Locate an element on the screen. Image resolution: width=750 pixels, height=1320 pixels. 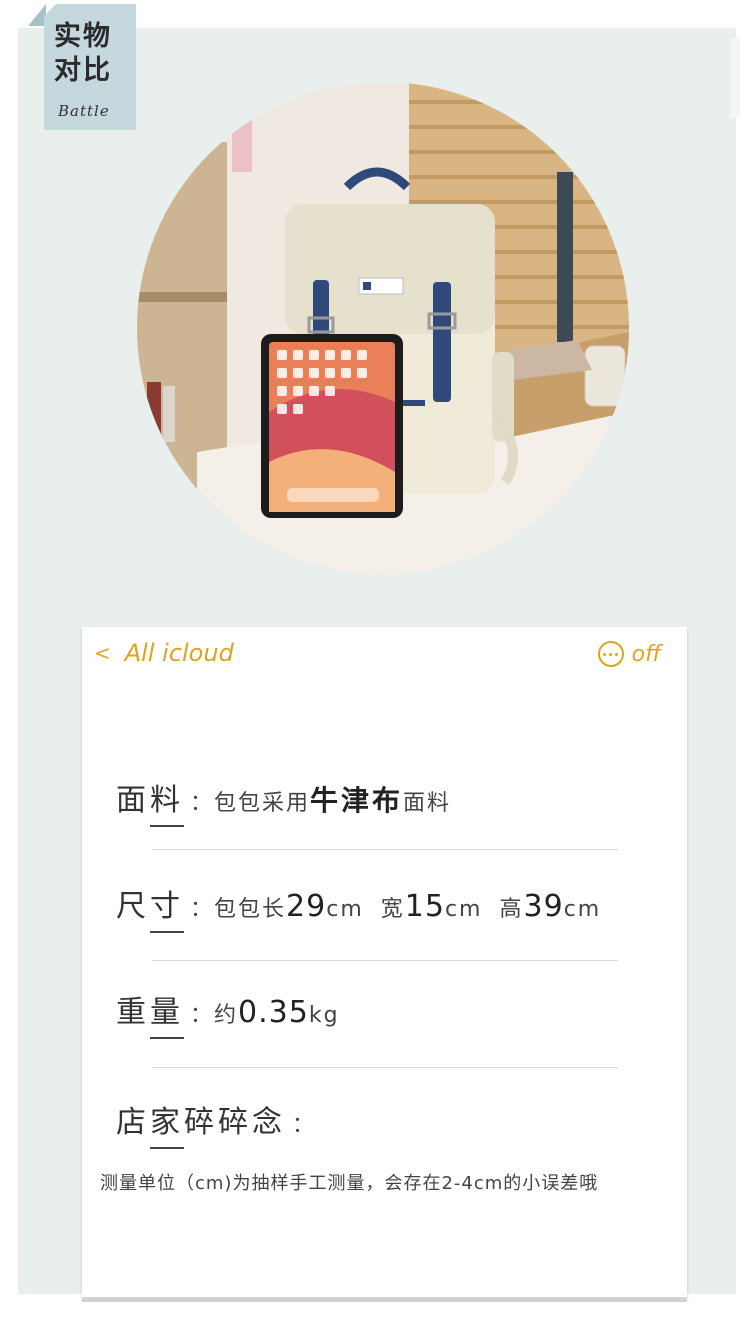
battle-tag: 实物 对比 Battle is located at coordinates (90, 67).